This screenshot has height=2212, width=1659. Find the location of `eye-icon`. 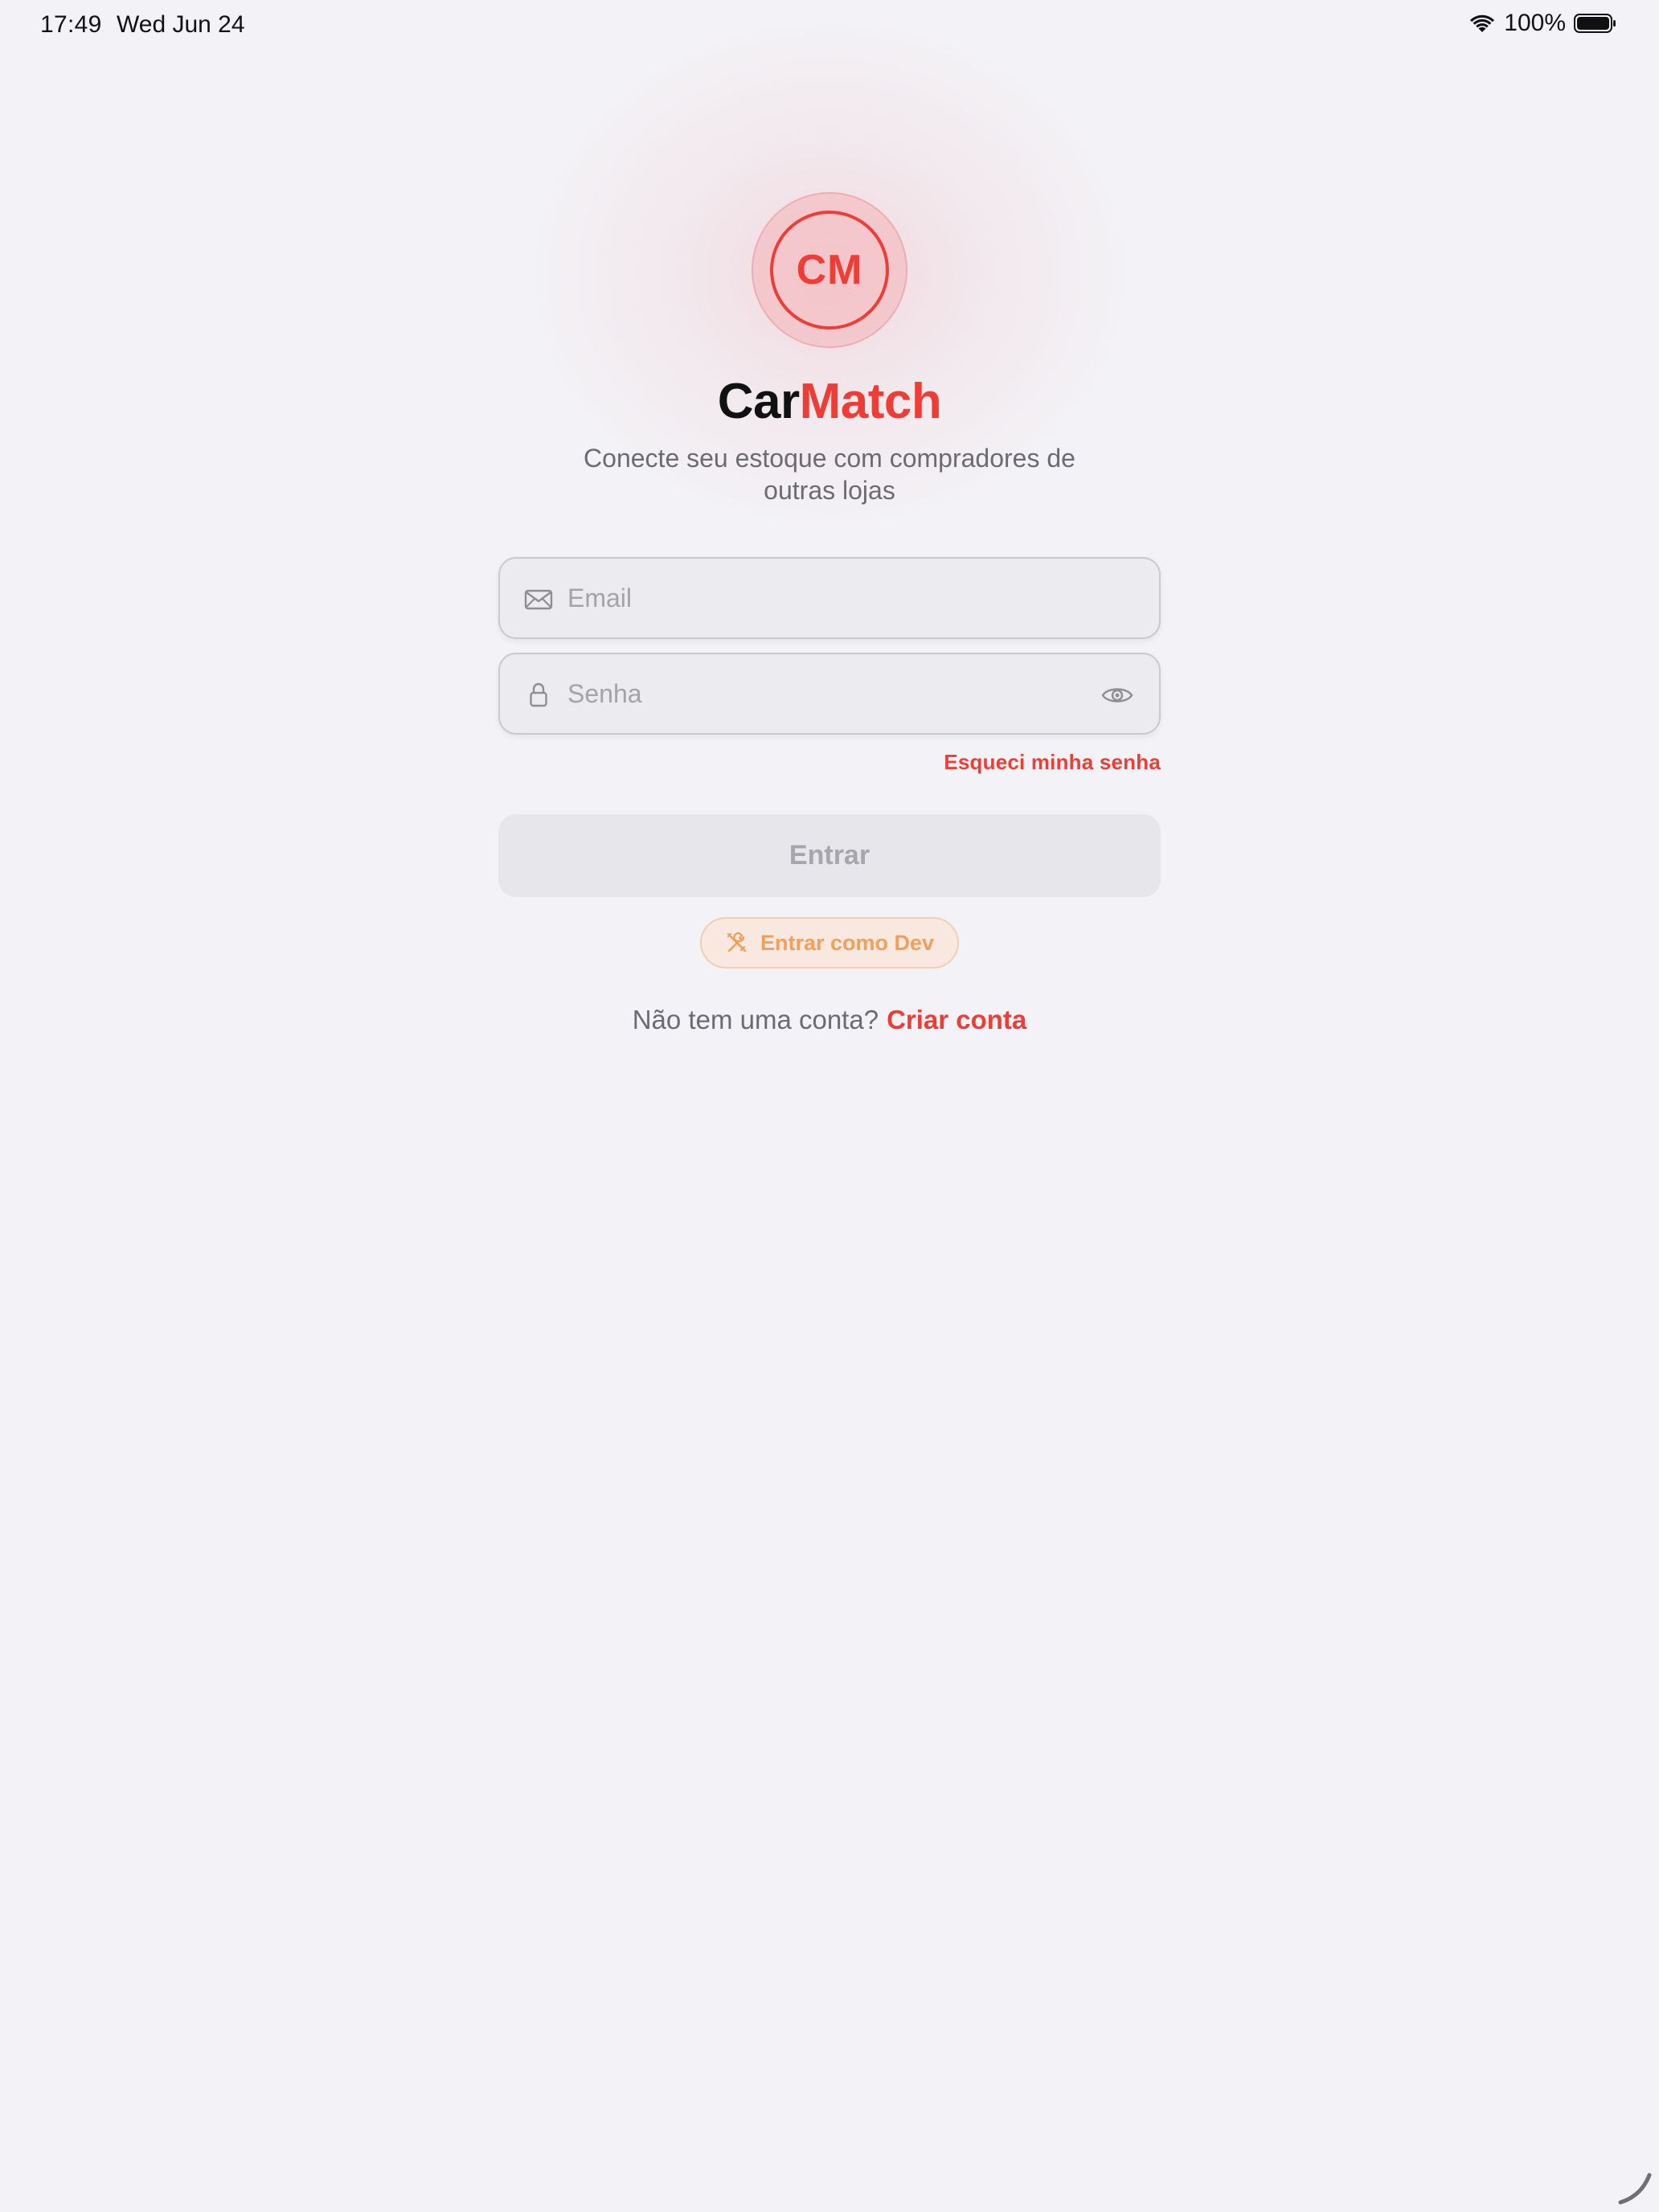

eye-icon is located at coordinates (1117, 695).